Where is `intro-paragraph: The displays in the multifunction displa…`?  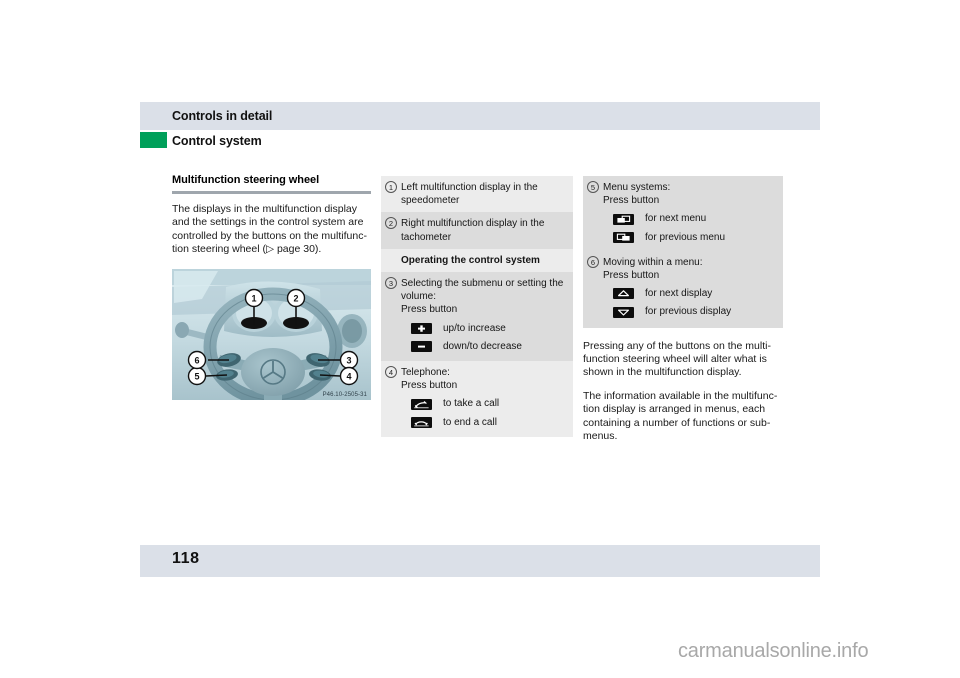 intro-paragraph: The displays in the multifunction displa… is located at coordinates (269, 229).